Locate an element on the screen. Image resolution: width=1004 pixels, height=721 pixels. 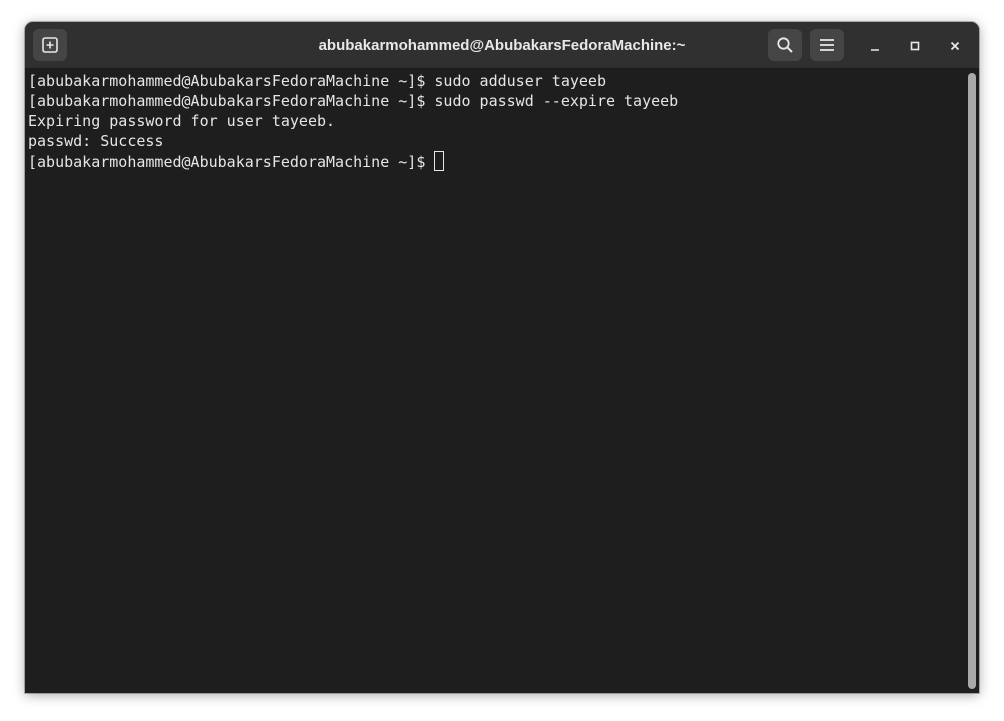
maximize-button is located at coordinates (915, 46).